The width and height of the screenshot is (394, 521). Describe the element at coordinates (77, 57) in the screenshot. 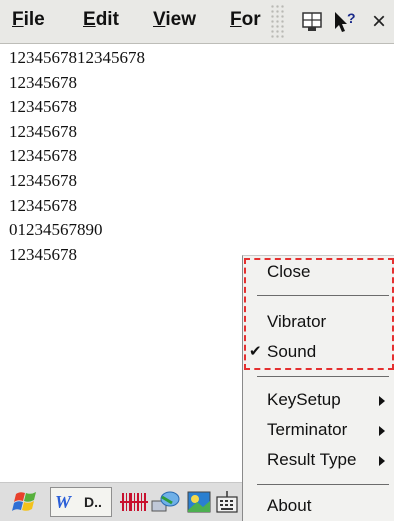

I see `text-line: 1234567812345678` at that location.